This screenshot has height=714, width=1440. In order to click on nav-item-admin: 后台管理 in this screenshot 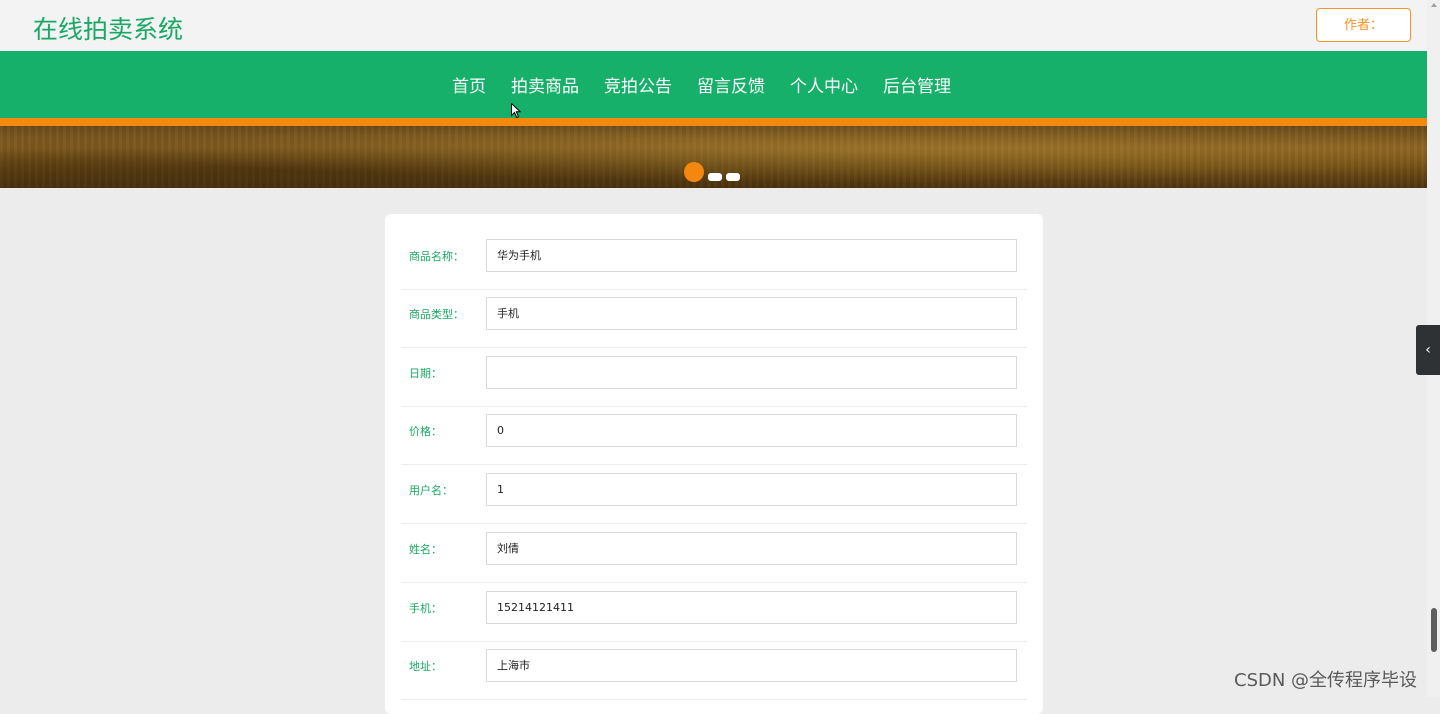, I will do `click(917, 84)`.